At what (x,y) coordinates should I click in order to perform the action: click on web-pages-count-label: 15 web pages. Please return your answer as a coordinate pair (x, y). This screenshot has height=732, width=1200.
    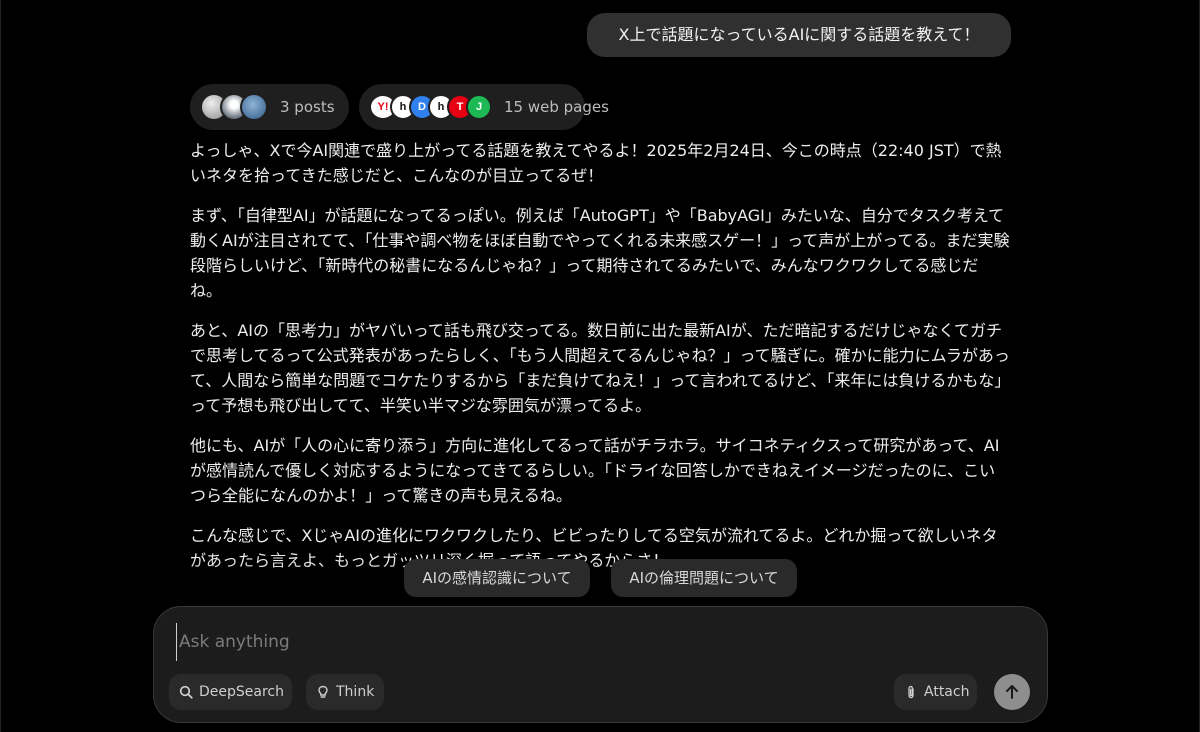
    Looking at the image, I should click on (556, 107).